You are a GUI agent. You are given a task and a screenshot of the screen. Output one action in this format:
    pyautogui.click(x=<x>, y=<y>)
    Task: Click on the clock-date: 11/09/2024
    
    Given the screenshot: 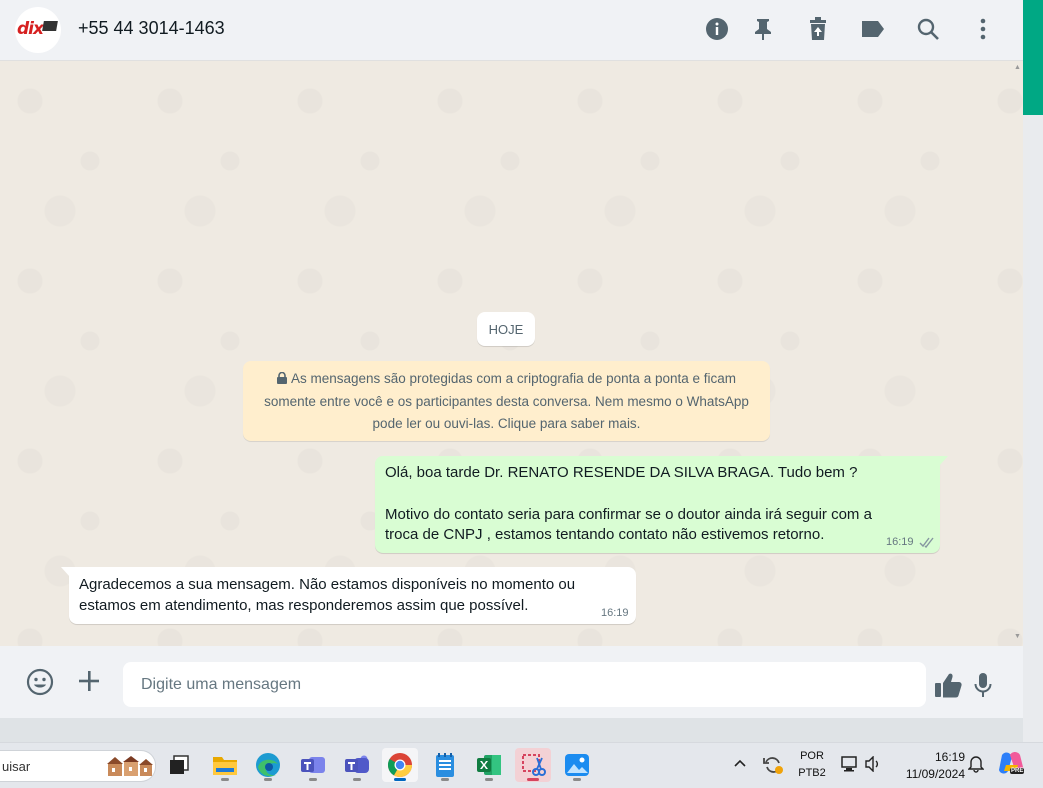 What is the action you would take?
    pyautogui.click(x=930, y=774)
    